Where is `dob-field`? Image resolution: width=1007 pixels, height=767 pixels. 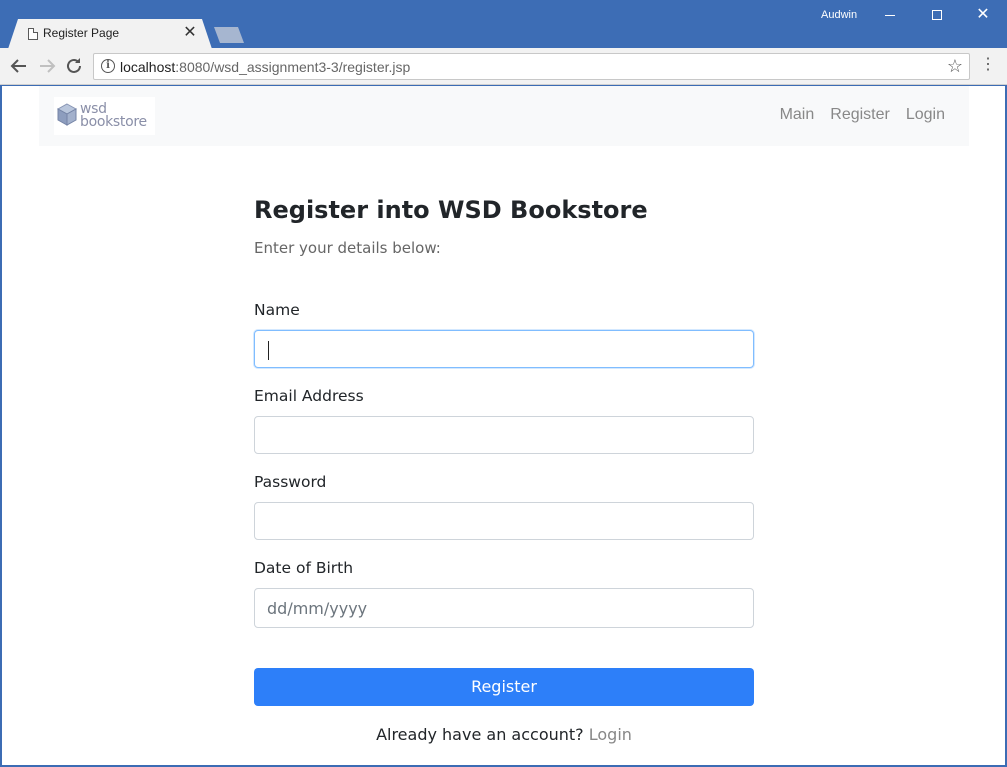 dob-field is located at coordinates (504, 608).